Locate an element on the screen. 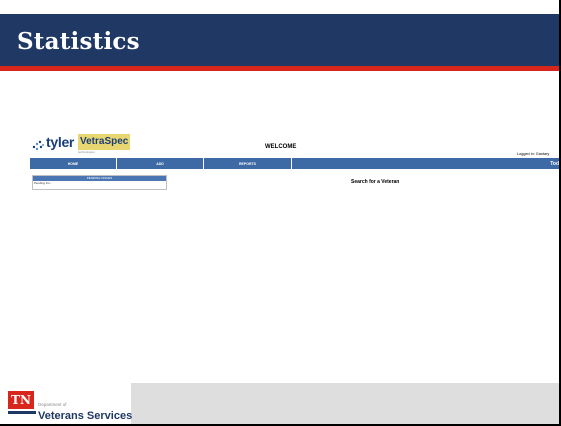  tn-logo-underline is located at coordinates (22, 412).